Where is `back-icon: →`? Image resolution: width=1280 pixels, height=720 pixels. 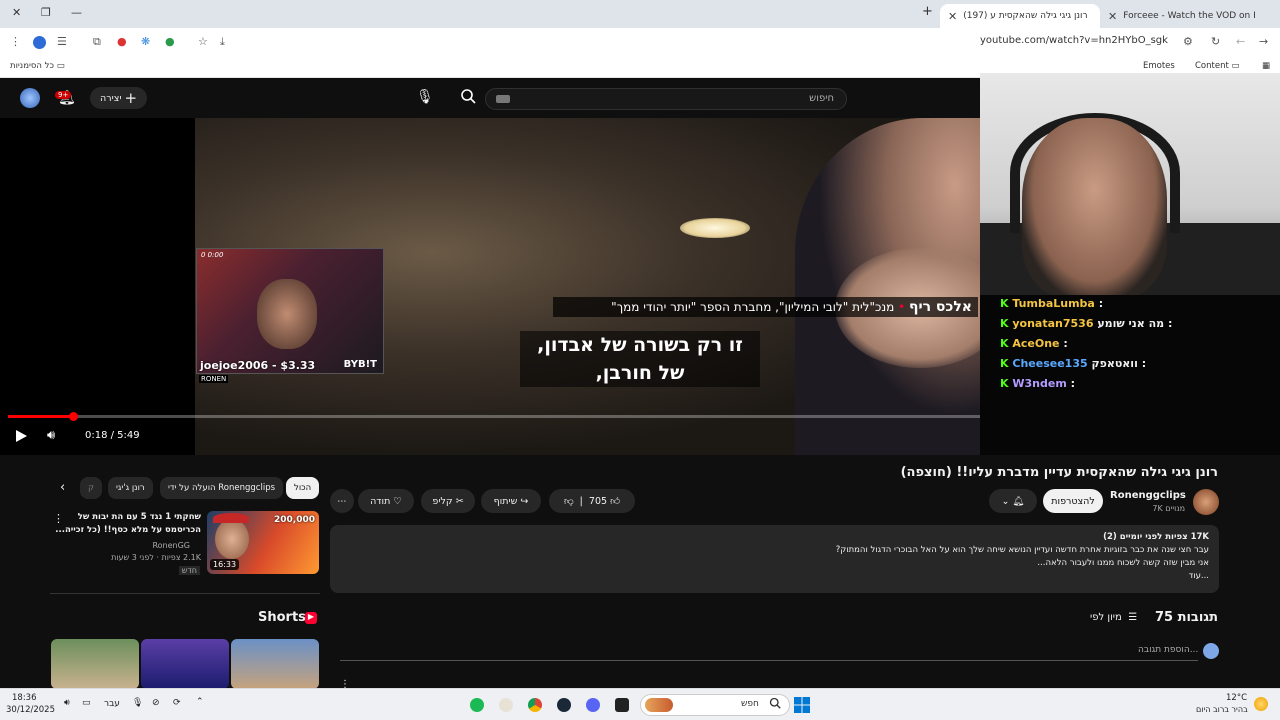
back-icon: → is located at coordinates (1263, 41).